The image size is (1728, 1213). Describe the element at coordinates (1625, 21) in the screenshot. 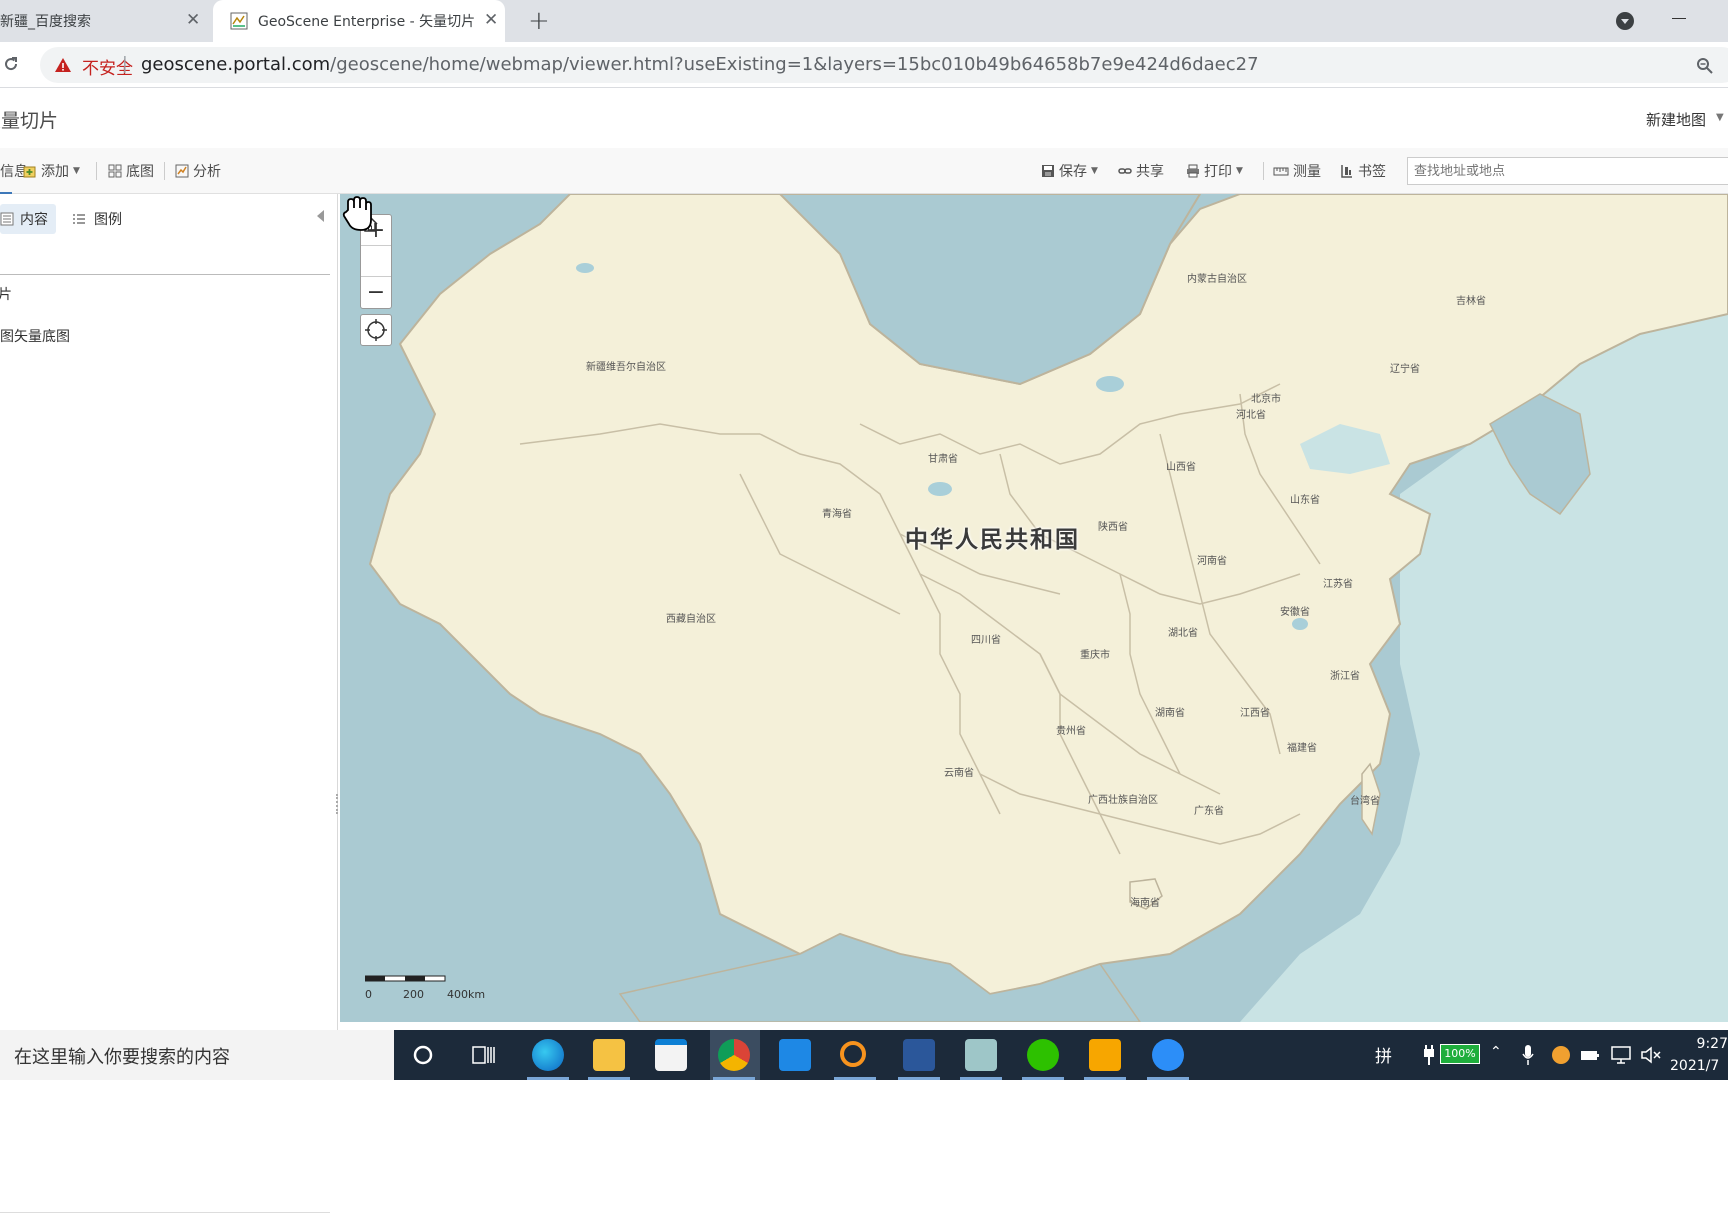

I see `tab-search-icon` at that location.